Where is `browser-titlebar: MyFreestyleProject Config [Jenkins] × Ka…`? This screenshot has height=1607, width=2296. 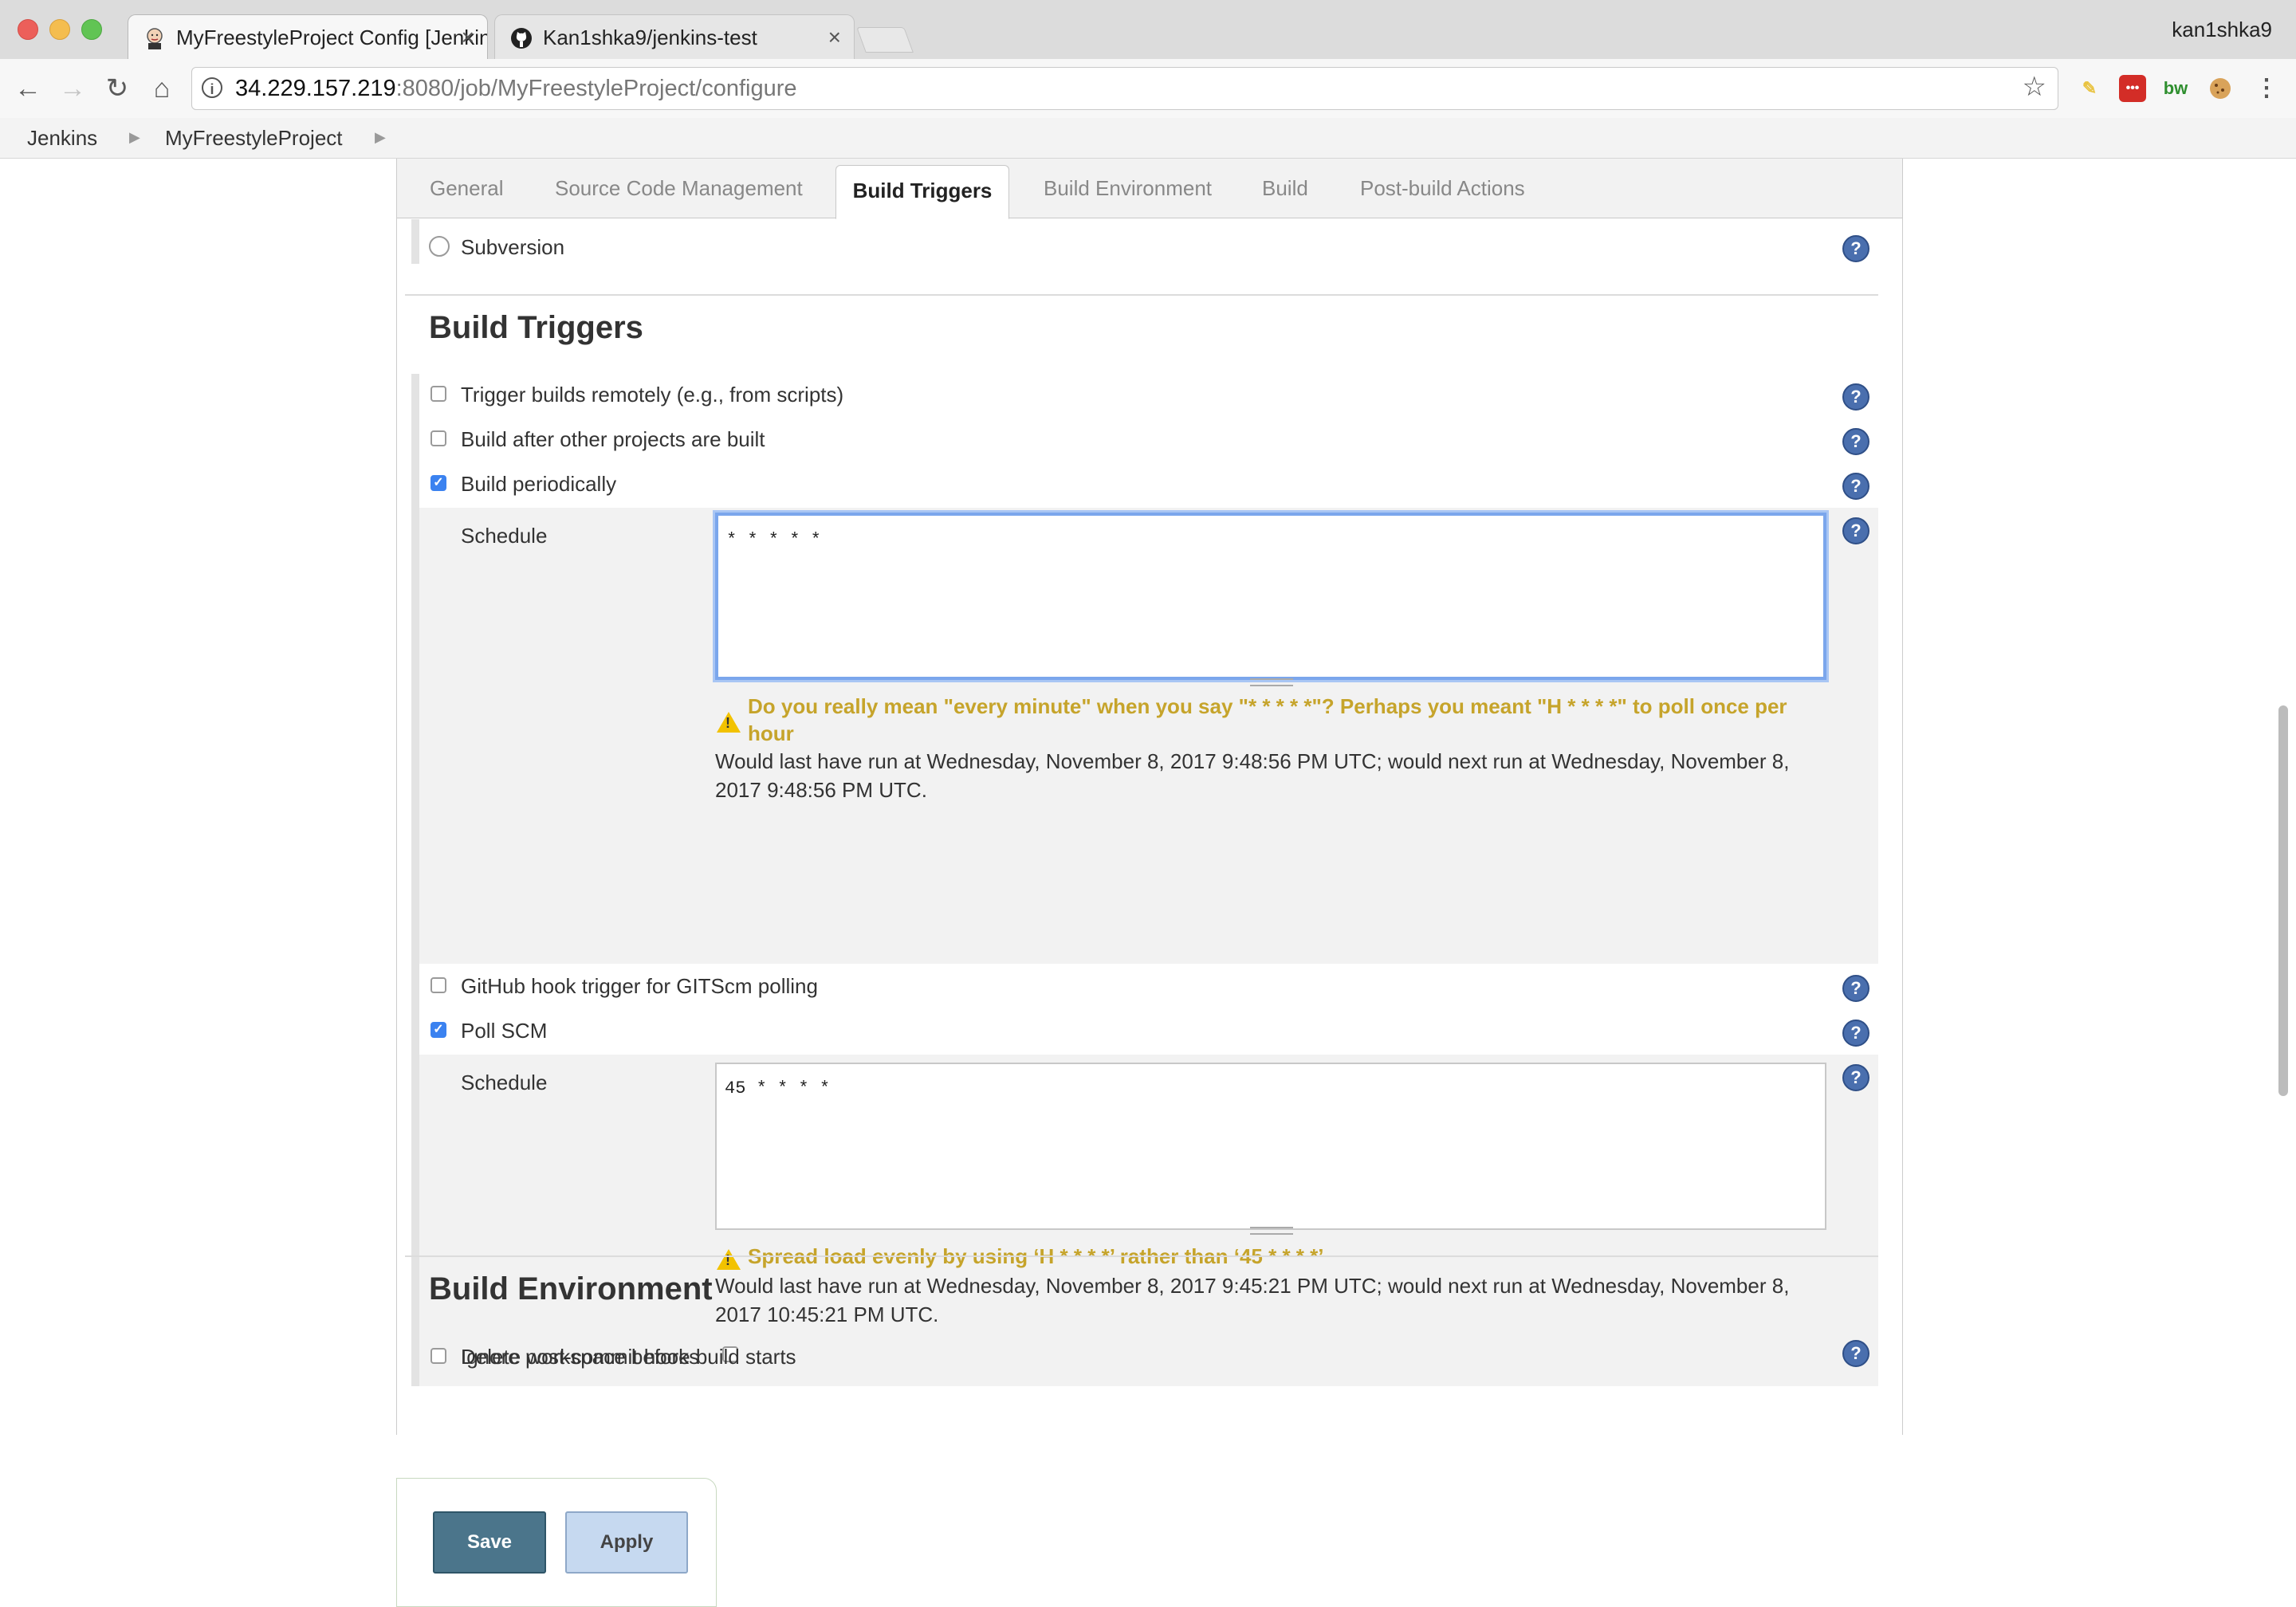 browser-titlebar: MyFreestyleProject Config [Jenkins] × Ka… is located at coordinates (1148, 30).